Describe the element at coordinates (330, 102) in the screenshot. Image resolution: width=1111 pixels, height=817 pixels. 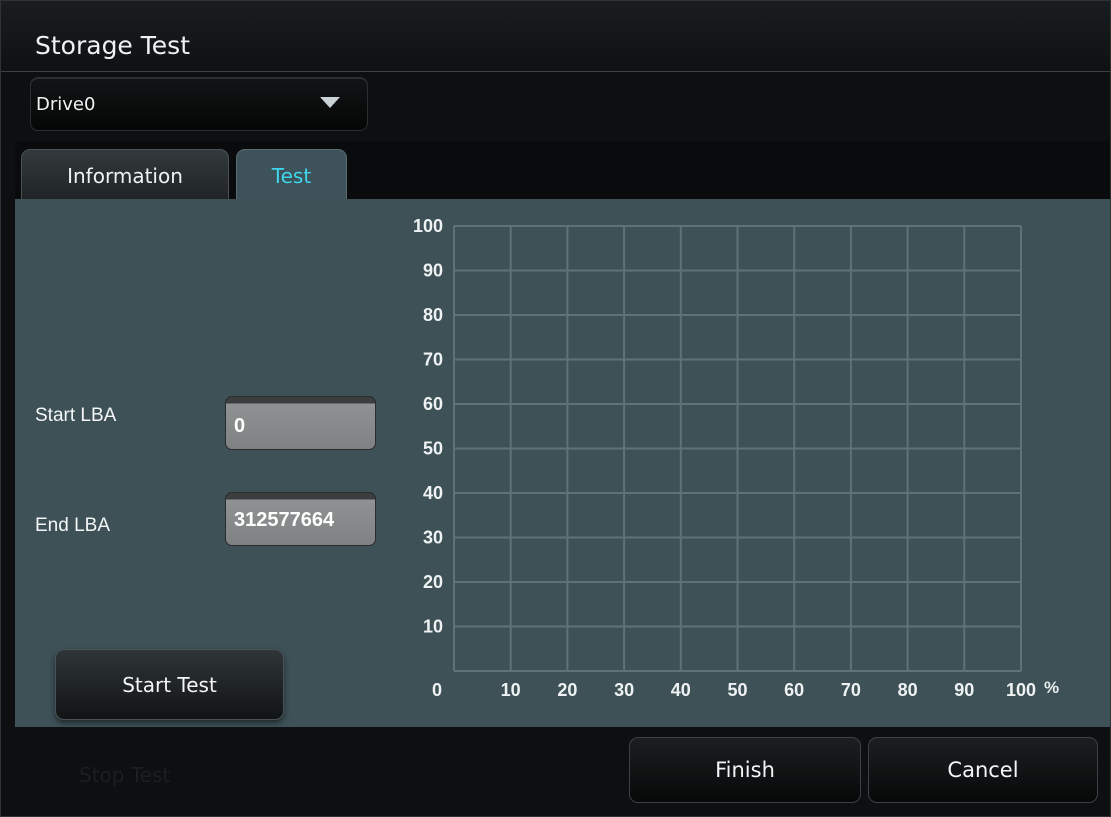
I see `chevron-down-icon` at that location.